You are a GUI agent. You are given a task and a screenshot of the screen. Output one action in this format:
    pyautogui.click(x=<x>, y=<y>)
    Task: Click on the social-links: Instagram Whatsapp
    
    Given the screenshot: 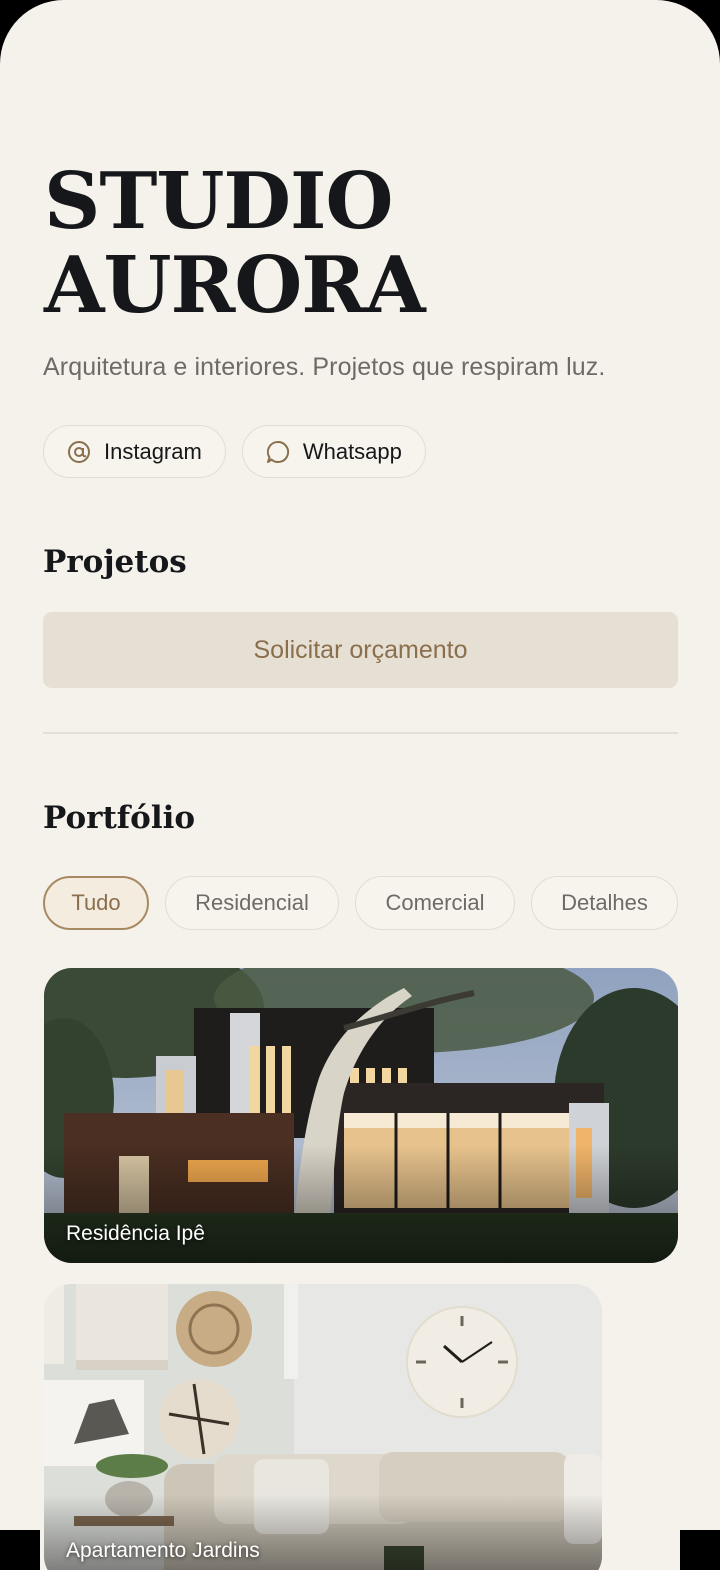 What is the action you would take?
    pyautogui.click(x=234, y=451)
    